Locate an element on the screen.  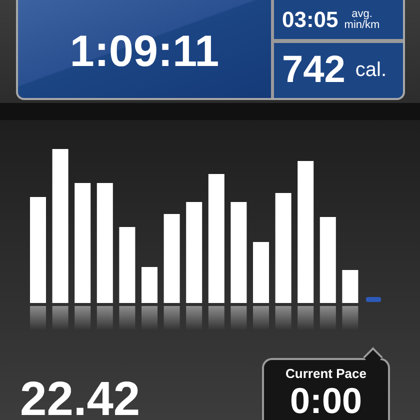
current-pace-label: Current Pace is located at coordinates (326, 373).